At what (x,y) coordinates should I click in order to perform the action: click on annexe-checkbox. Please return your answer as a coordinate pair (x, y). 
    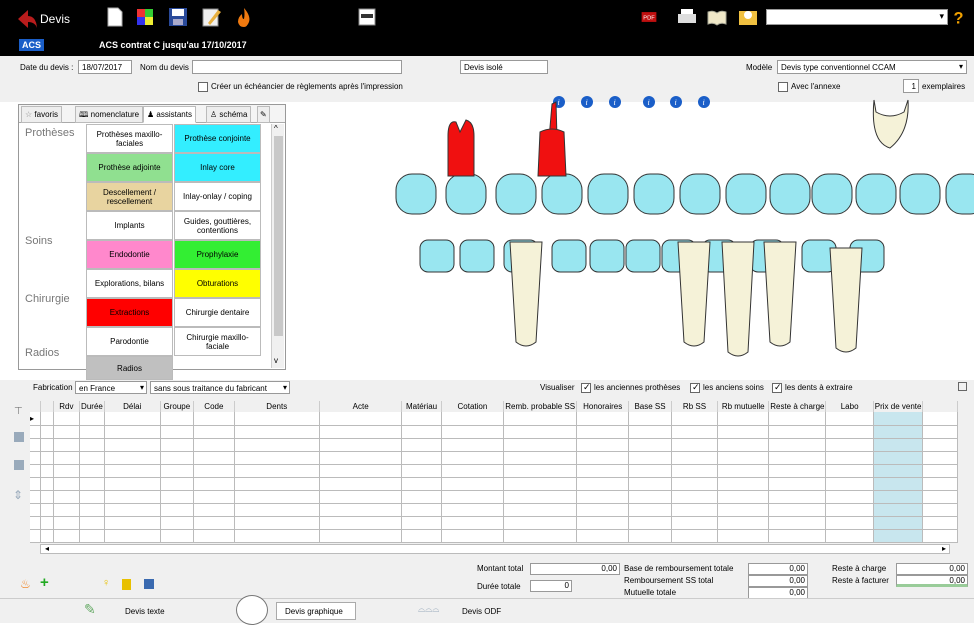
    Looking at the image, I should click on (783, 86).